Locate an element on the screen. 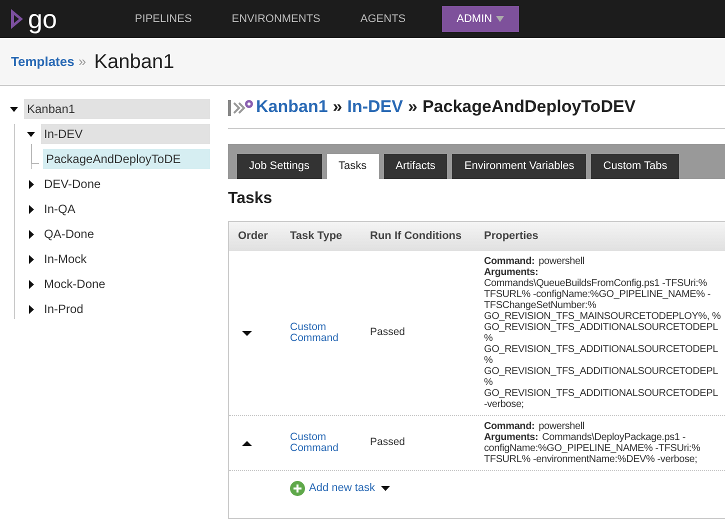  tree-item: In-DEV is located at coordinates (125, 134).